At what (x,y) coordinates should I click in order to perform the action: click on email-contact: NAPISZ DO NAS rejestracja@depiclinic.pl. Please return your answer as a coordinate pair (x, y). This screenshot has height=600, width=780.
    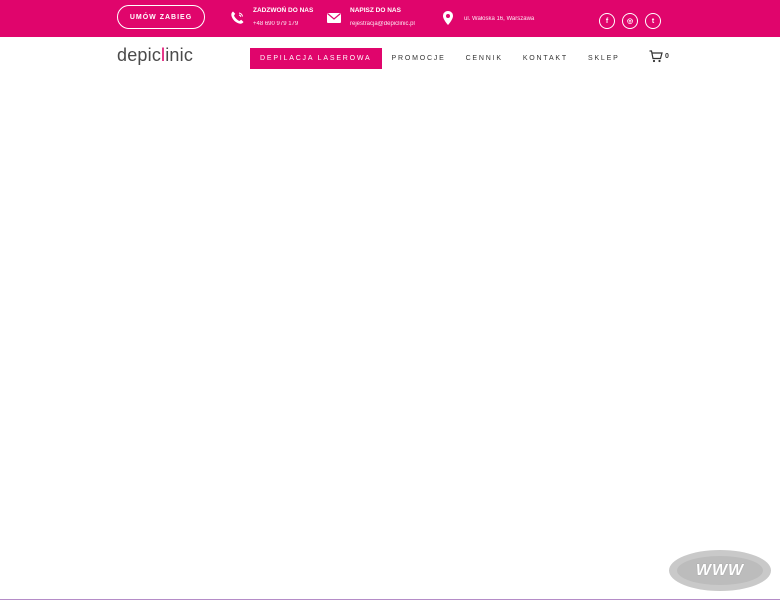
    Looking at the image, I should click on (370, 17).